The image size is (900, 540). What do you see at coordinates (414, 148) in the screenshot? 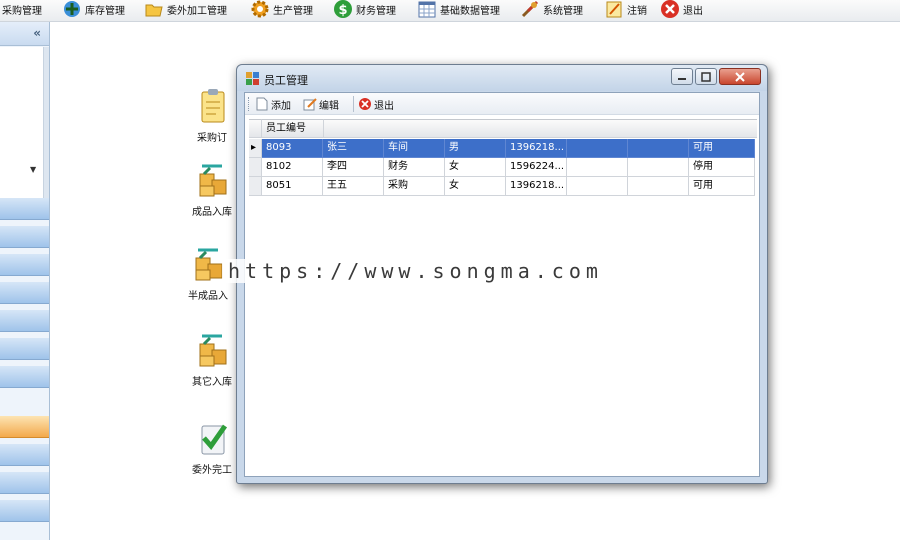
I see `cell-department: 车间` at bounding box center [414, 148].